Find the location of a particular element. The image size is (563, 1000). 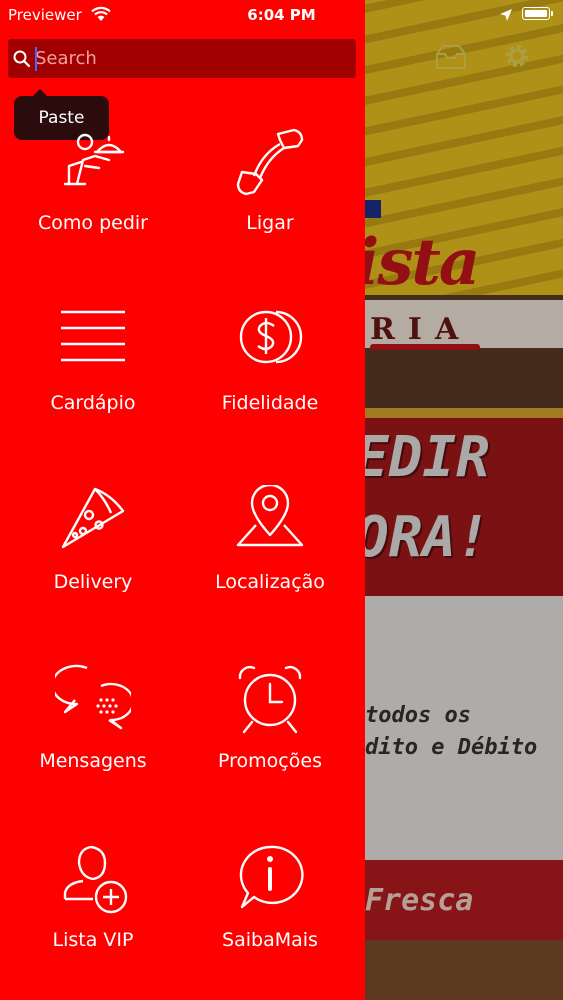

location-arrow-icon is located at coordinates (506, 15).